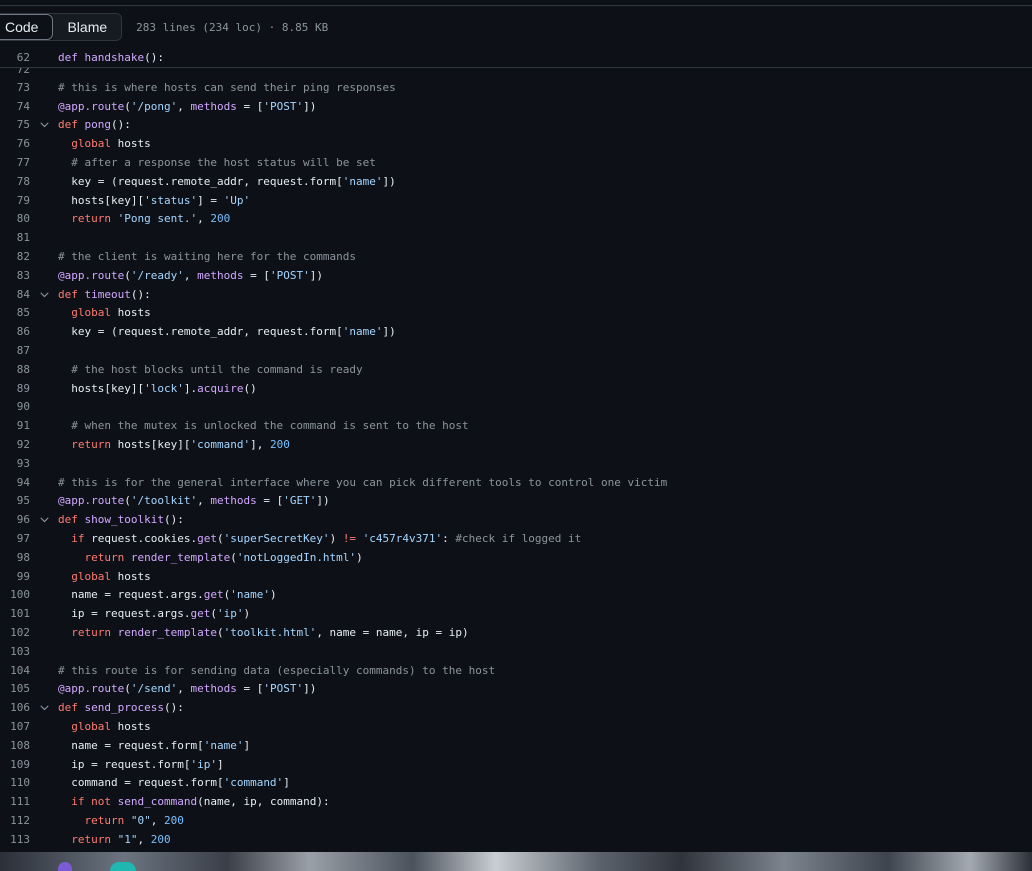 This screenshot has height=871, width=1032. I want to click on line-number: 95, so click(15, 500).